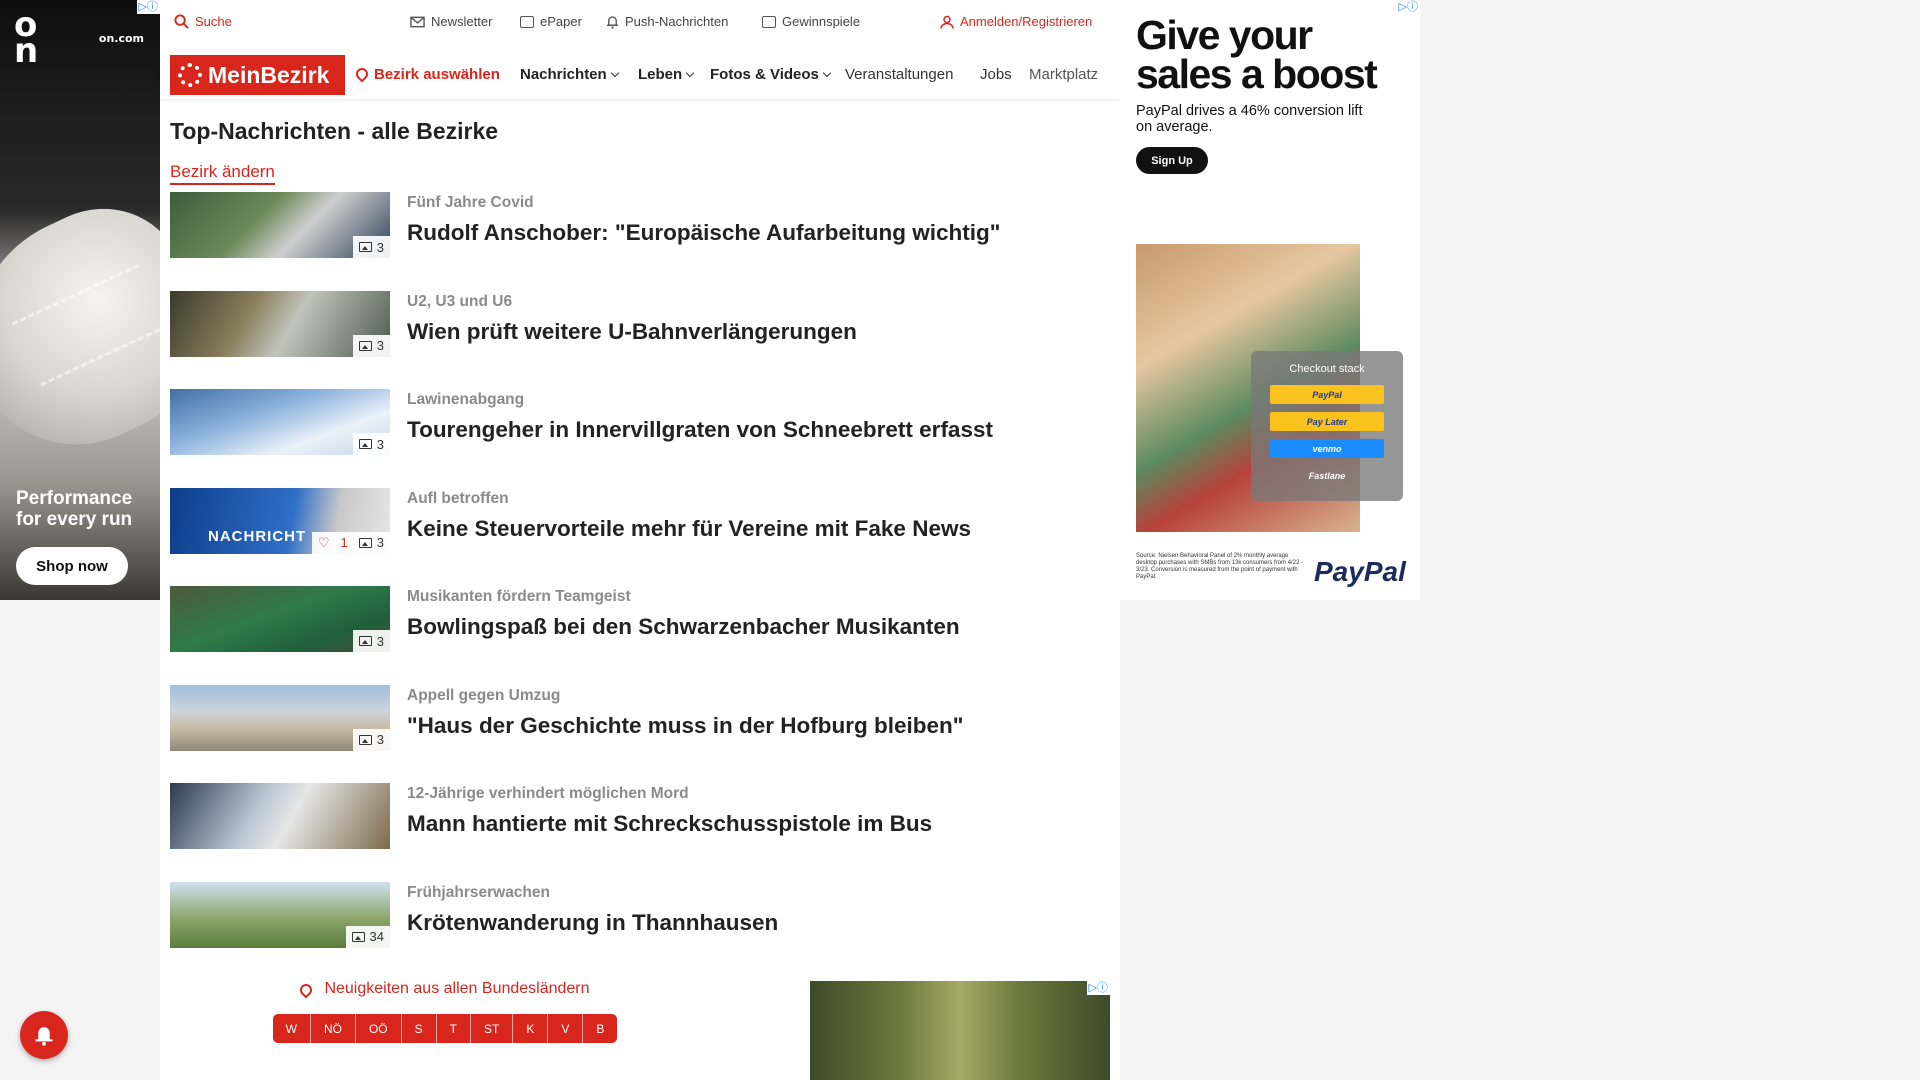 This screenshot has width=1920, height=1080. What do you see at coordinates (376, 936) in the screenshot?
I see `image-count: 34` at bounding box center [376, 936].